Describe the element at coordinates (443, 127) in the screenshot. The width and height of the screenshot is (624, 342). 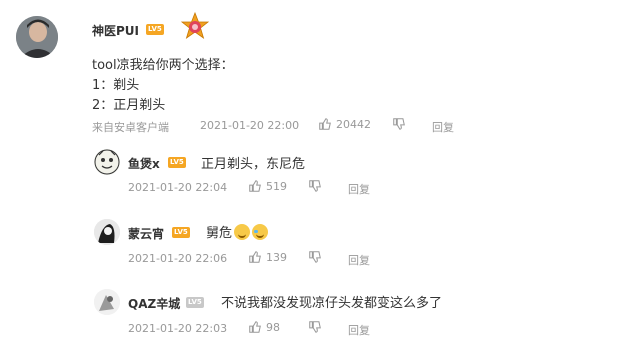
I see `post-reply-button: 回复` at that location.